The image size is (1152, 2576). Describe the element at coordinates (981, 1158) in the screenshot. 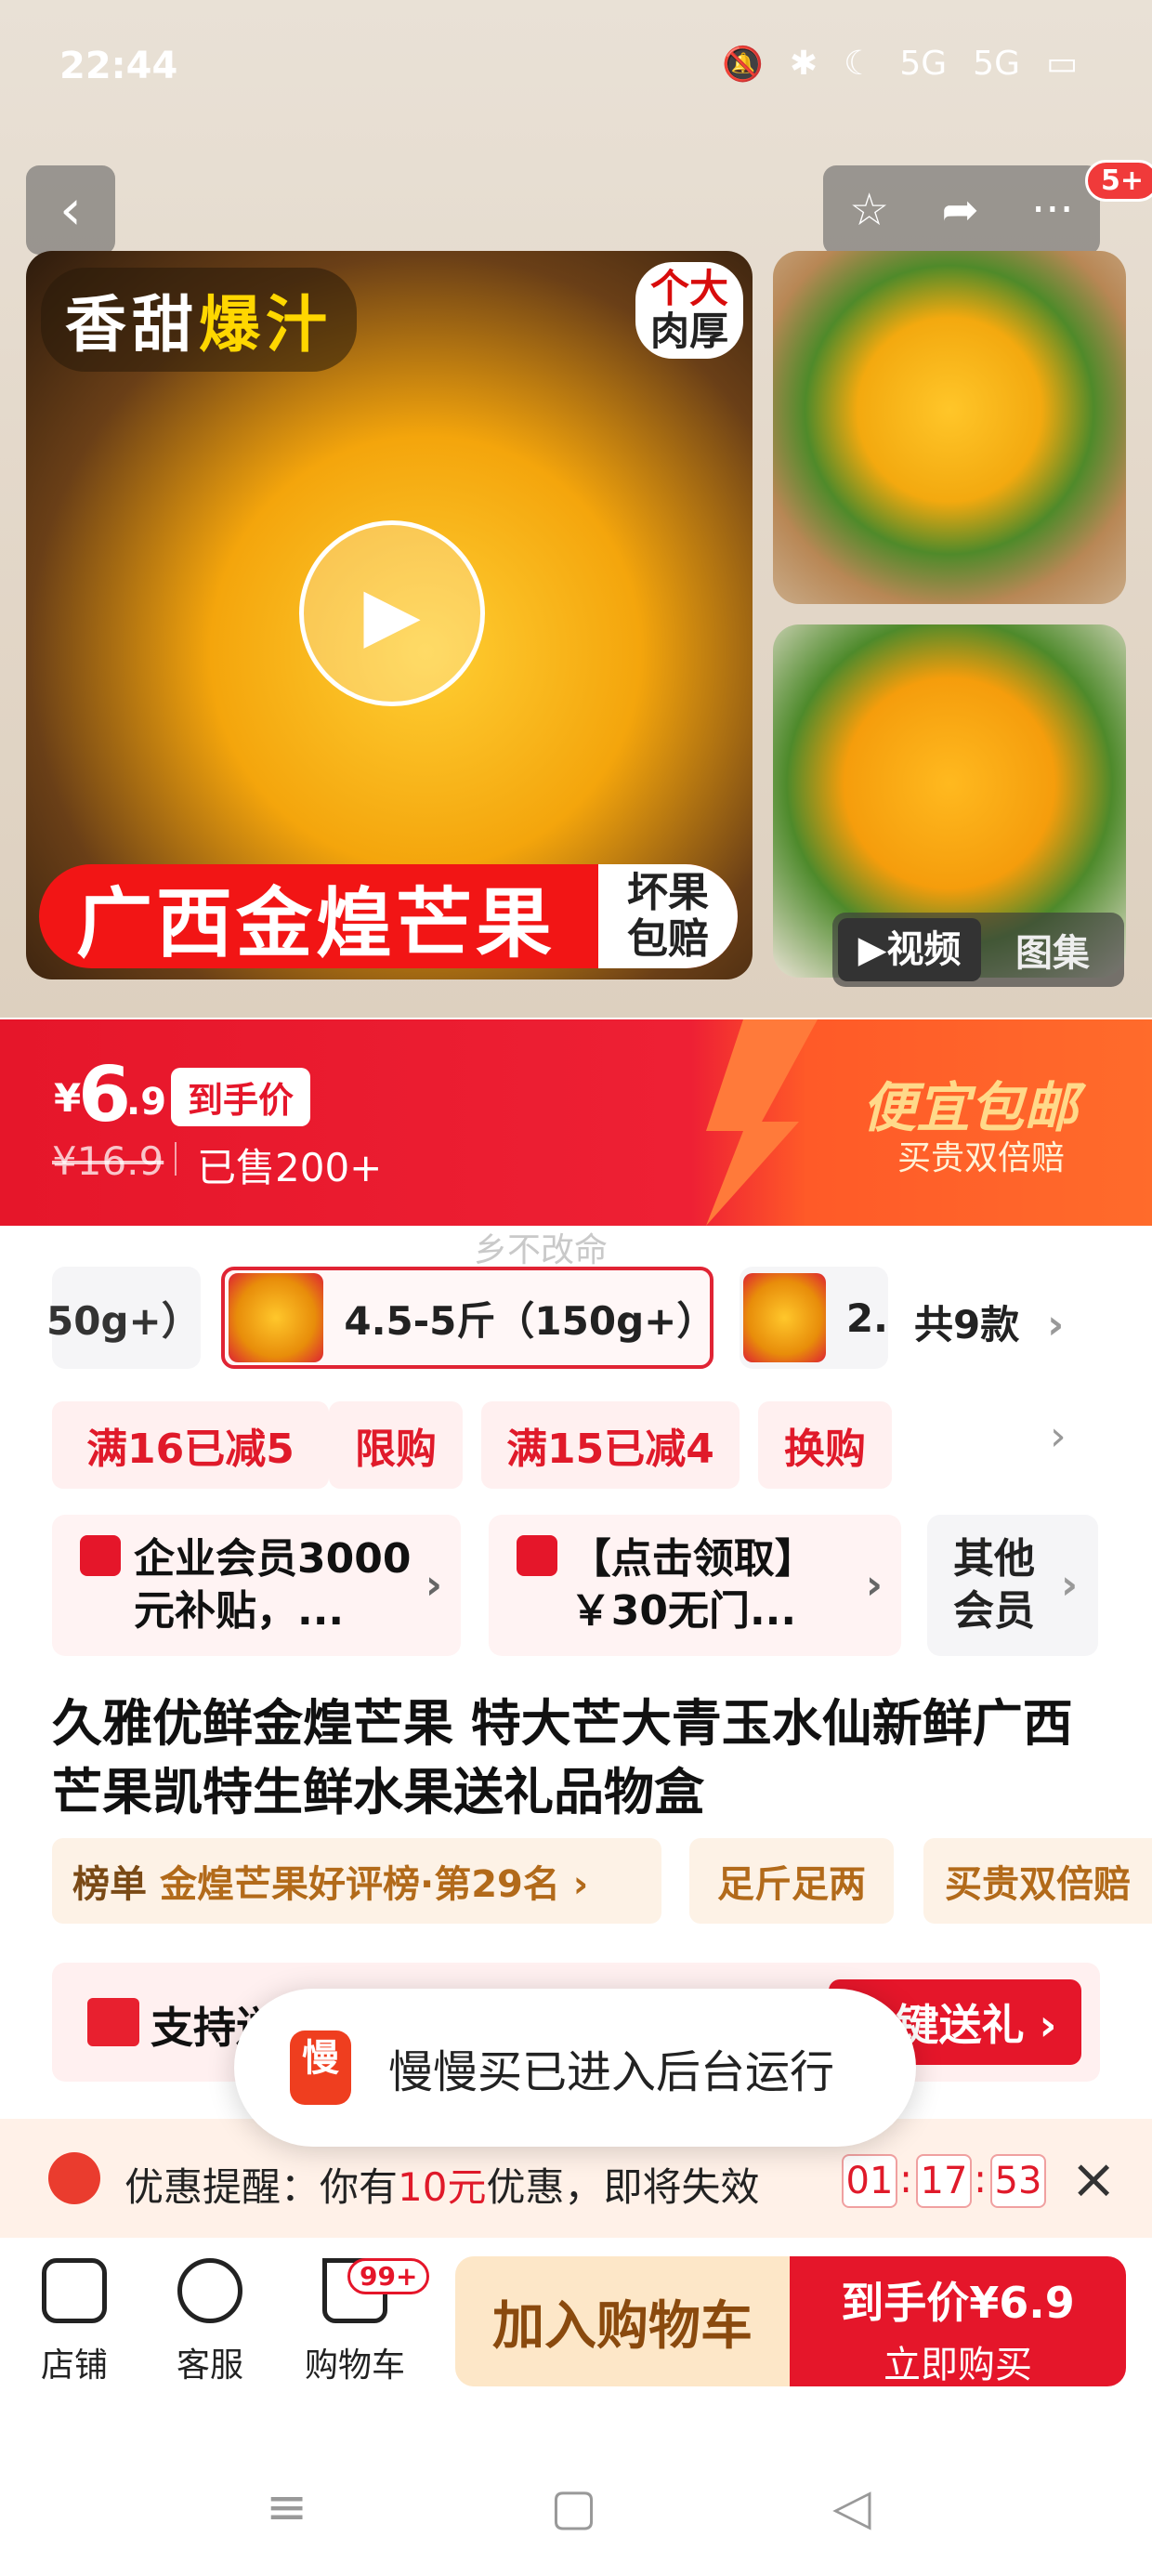

I see `promo-subtitle: 买贵双倍赔` at that location.